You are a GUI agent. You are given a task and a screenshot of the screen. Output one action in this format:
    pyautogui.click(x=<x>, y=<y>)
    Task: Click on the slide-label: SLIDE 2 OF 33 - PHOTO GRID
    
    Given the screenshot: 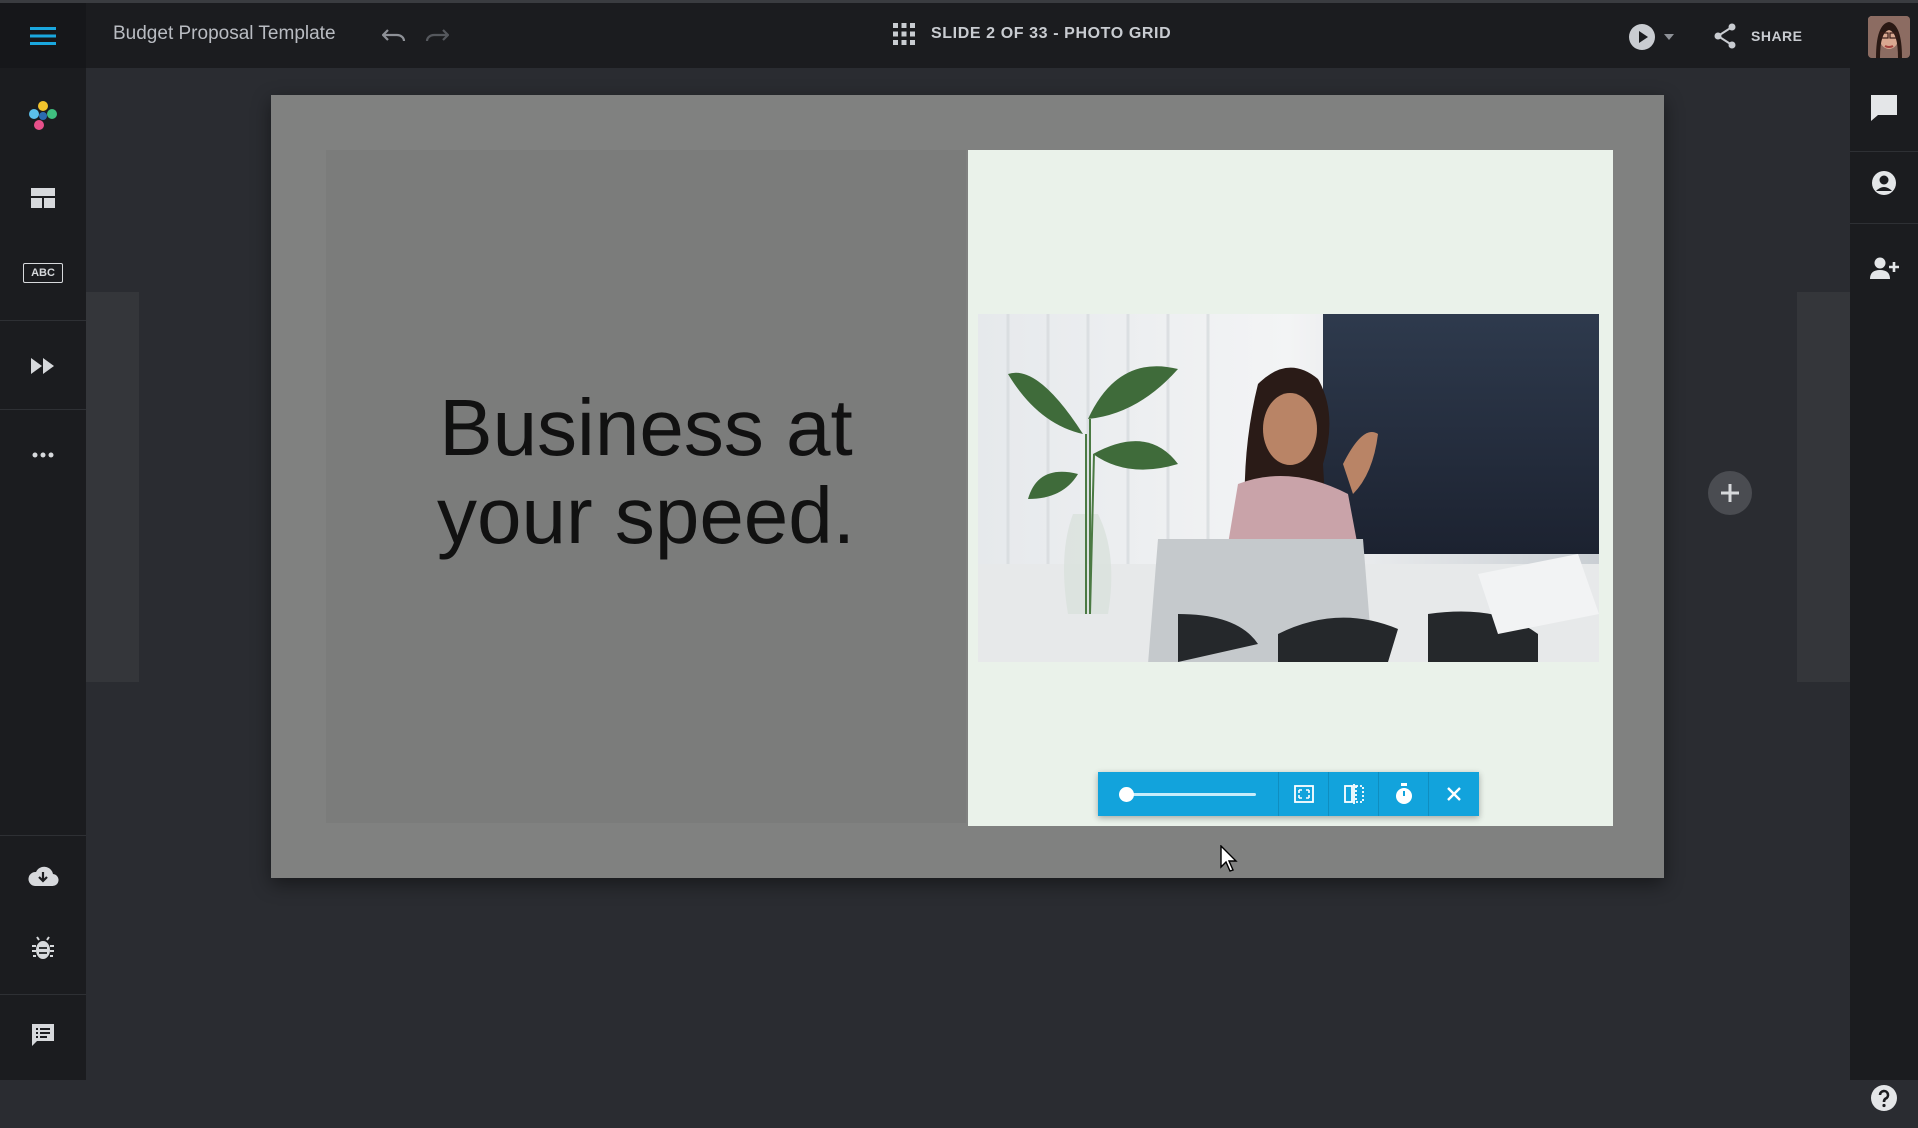 What is the action you would take?
    pyautogui.click(x=1051, y=33)
    